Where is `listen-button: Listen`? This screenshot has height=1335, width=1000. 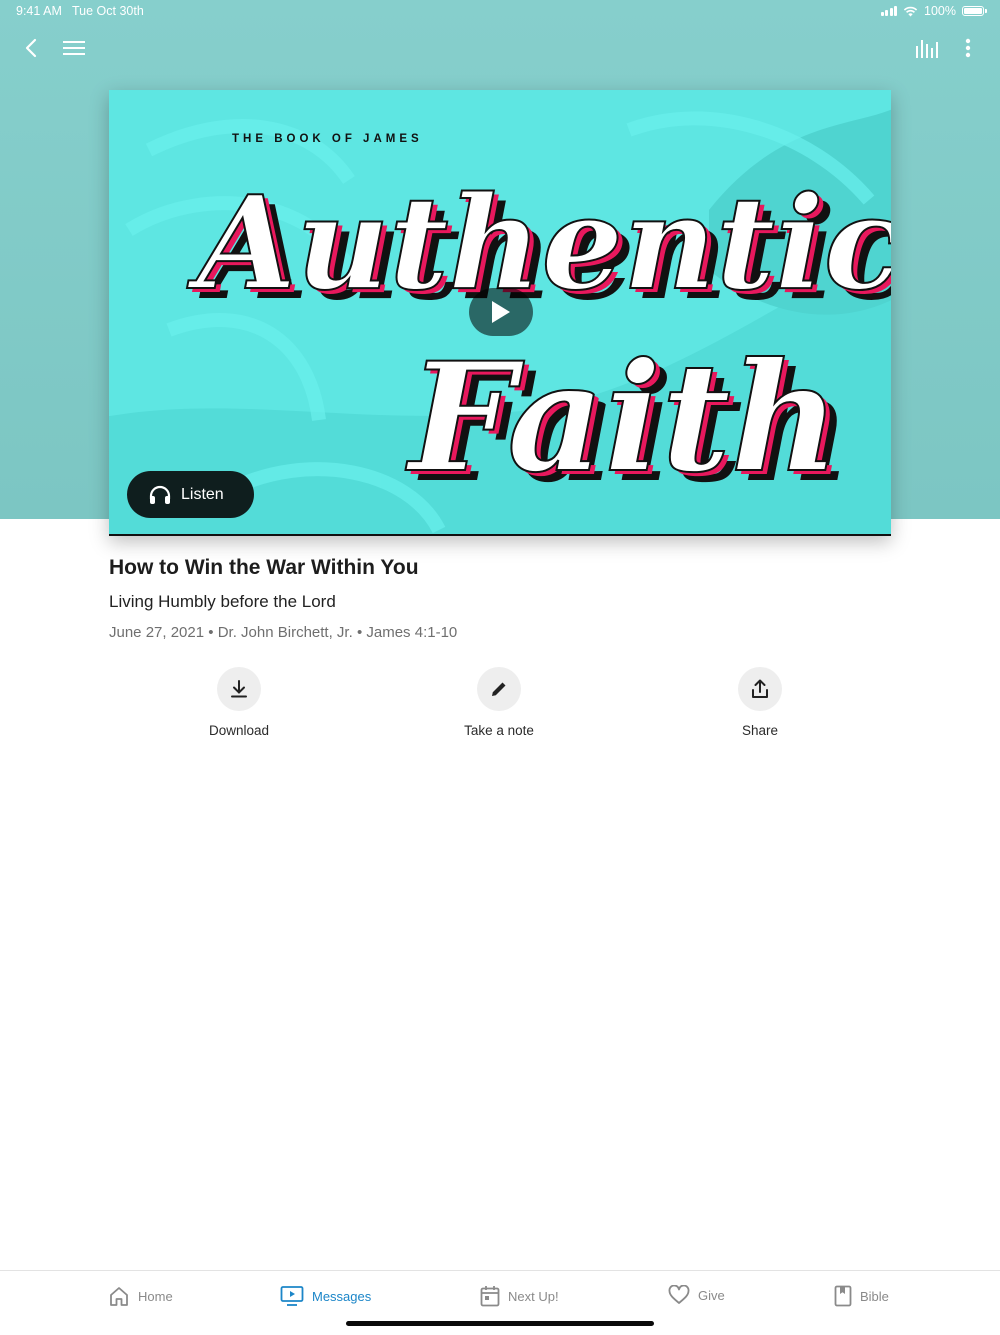
listen-button: Listen is located at coordinates (190, 494).